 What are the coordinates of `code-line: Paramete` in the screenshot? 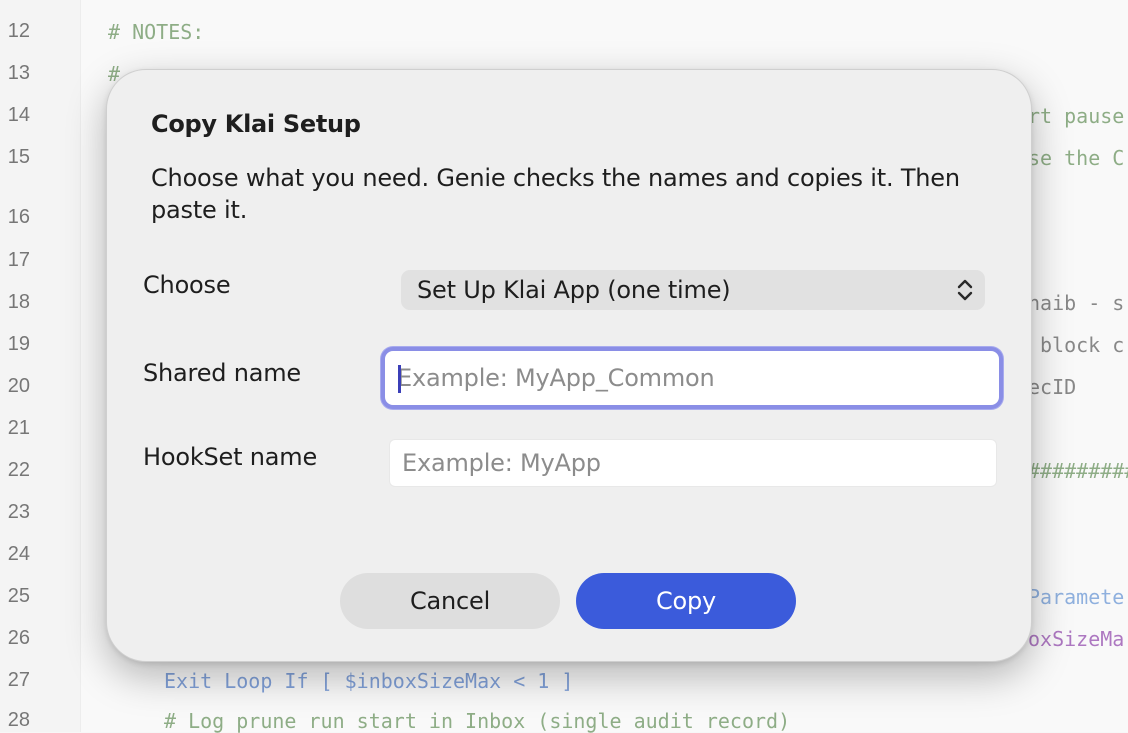 It's located at (1076, 597).